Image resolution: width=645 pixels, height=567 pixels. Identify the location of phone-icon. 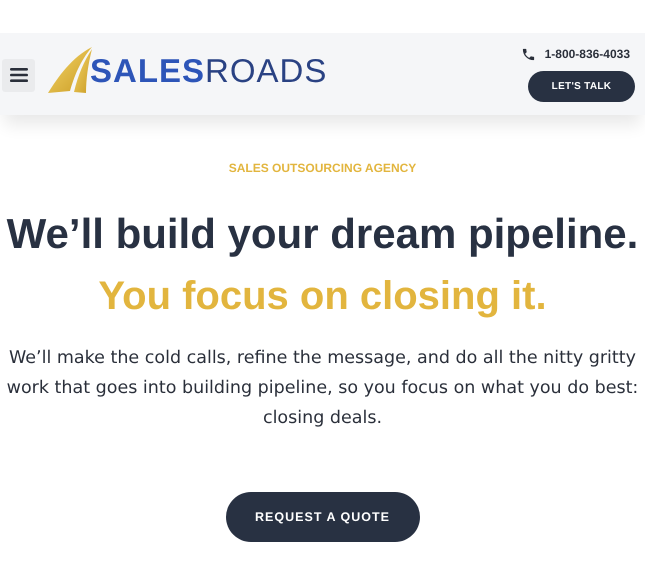
(528, 54).